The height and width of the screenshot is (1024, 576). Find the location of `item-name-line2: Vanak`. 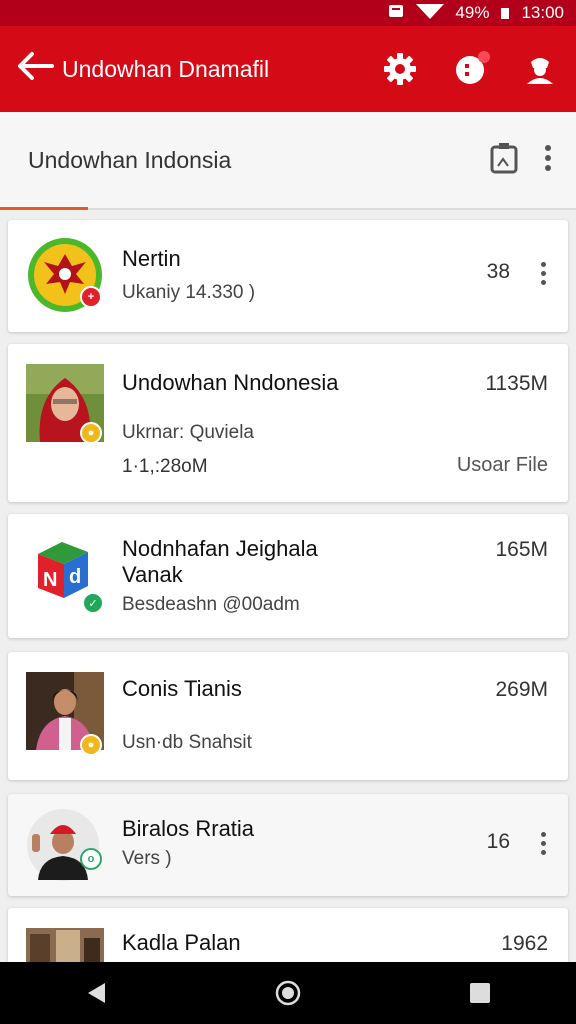

item-name-line2: Vanak is located at coordinates (152, 574).